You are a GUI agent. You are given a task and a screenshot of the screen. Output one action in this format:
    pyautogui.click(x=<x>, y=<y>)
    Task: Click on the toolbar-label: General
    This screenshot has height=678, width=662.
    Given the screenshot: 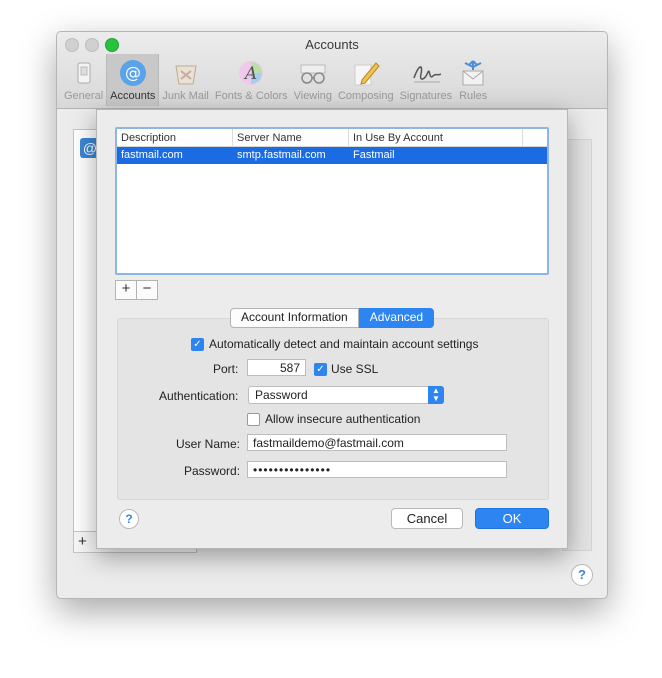 What is the action you would take?
    pyautogui.click(x=84, y=96)
    